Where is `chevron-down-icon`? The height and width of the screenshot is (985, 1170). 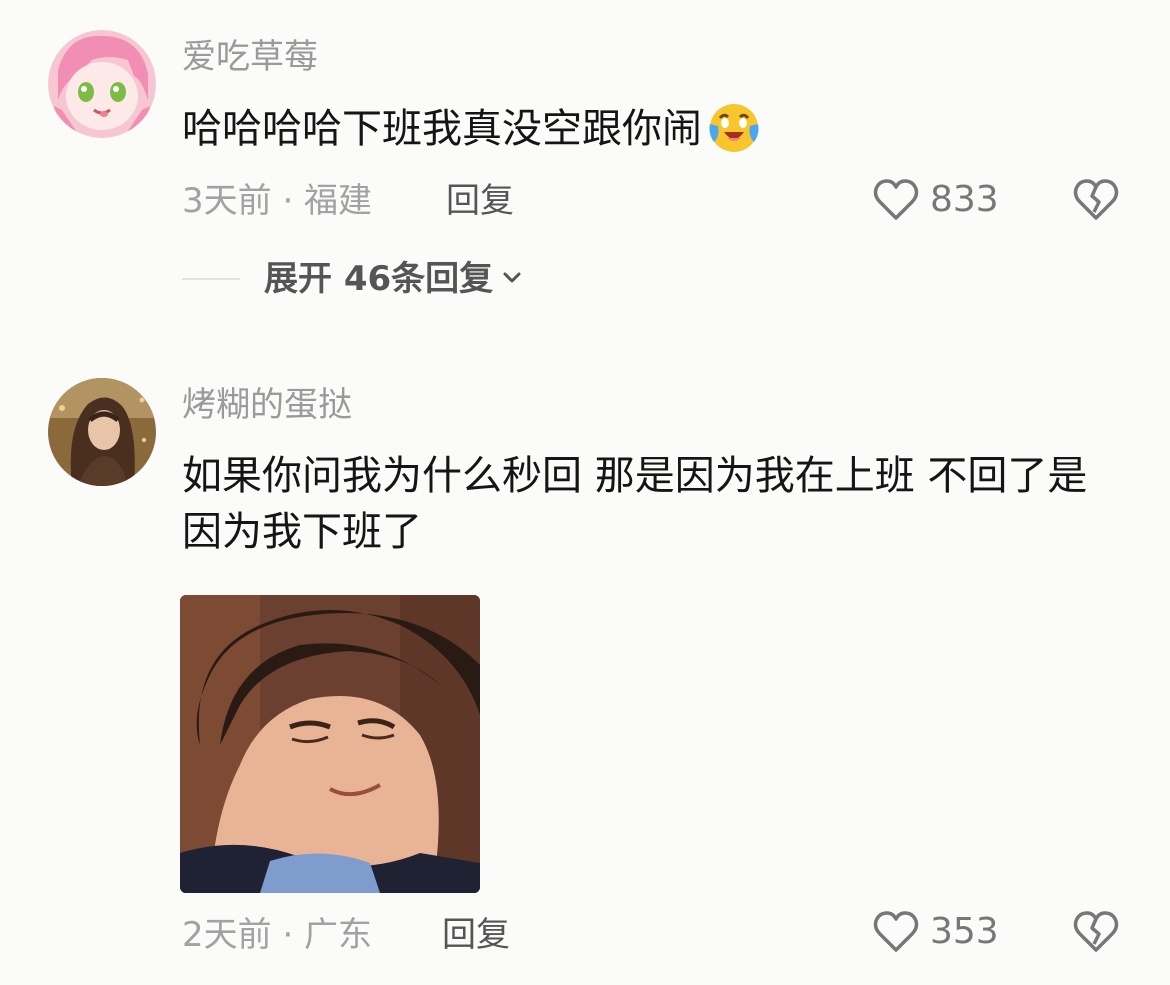 chevron-down-icon is located at coordinates (512, 279).